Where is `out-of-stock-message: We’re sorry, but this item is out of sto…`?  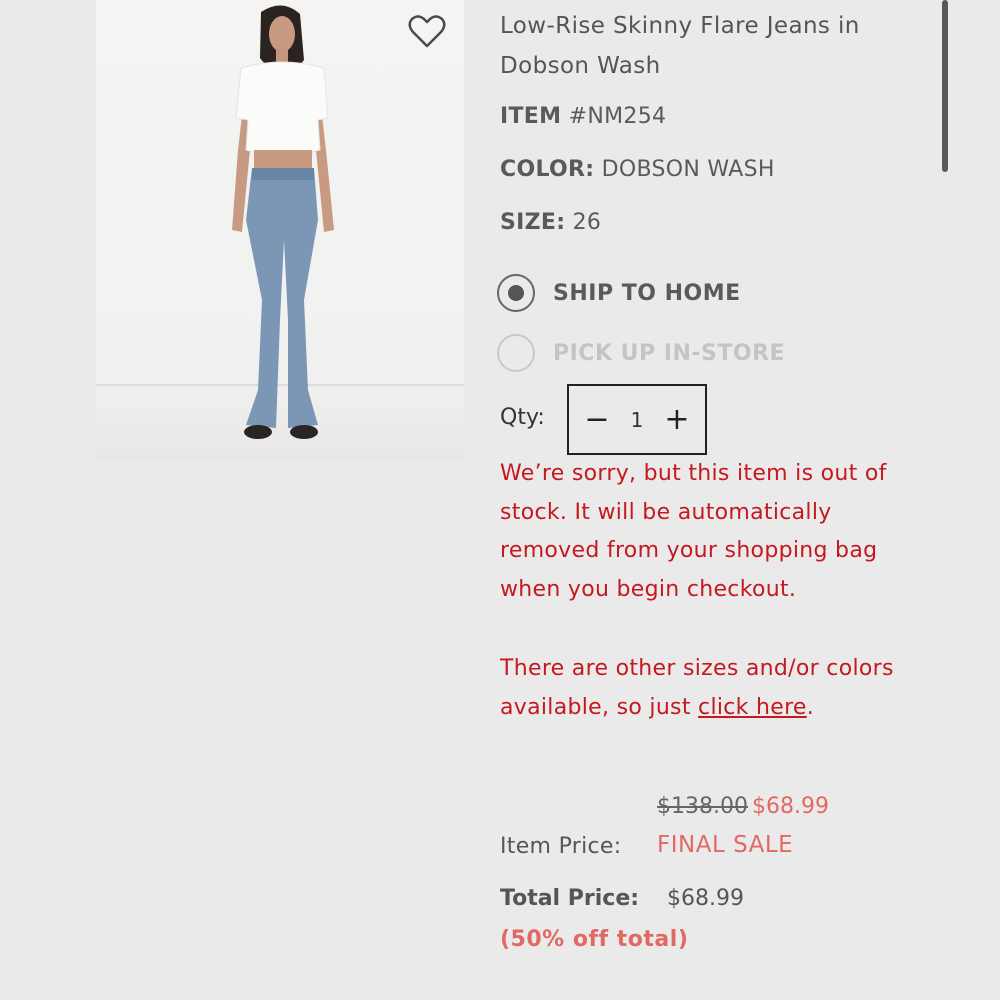 out-of-stock-message: We’re sorry, but this item is out of sto… is located at coordinates (693, 531).